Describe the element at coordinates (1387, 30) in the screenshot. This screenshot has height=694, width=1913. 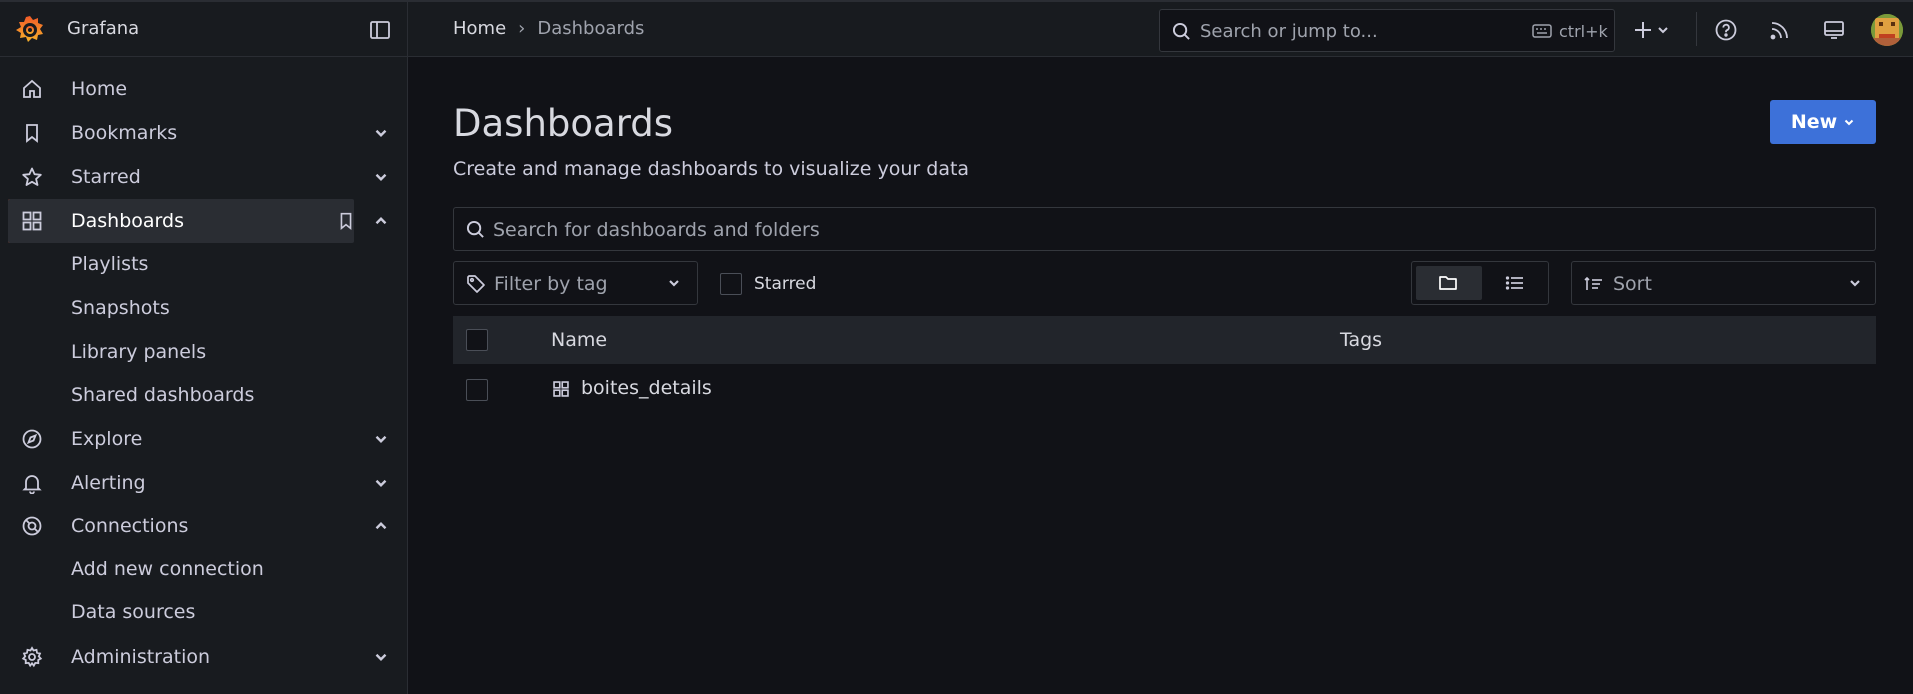
I see `top-search-input: Search or jump to... ctrl+k` at that location.